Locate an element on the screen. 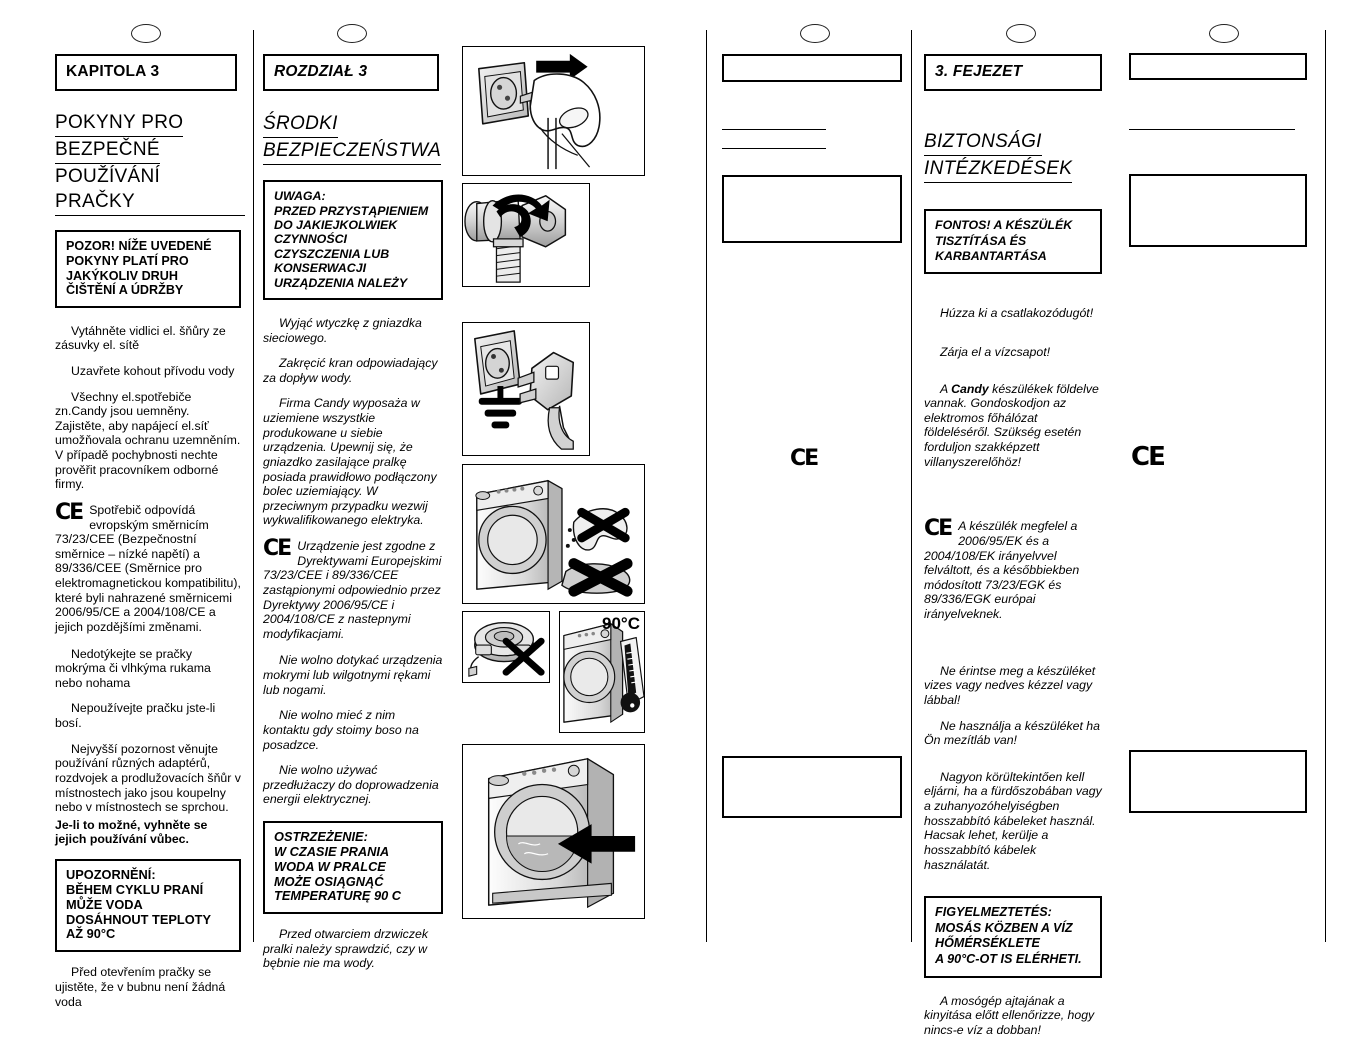 The height and width of the screenshot is (1048, 1351). pl-title-line: ŚRODKI is located at coordinates (300, 125).